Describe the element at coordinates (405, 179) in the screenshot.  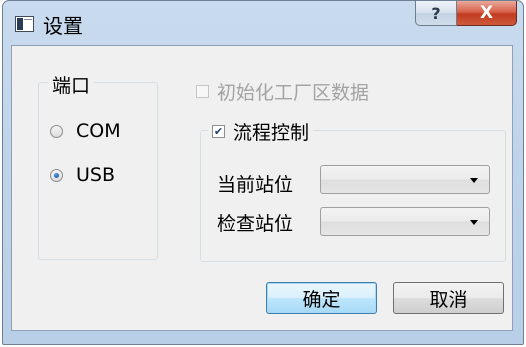
I see `current-station-select` at that location.